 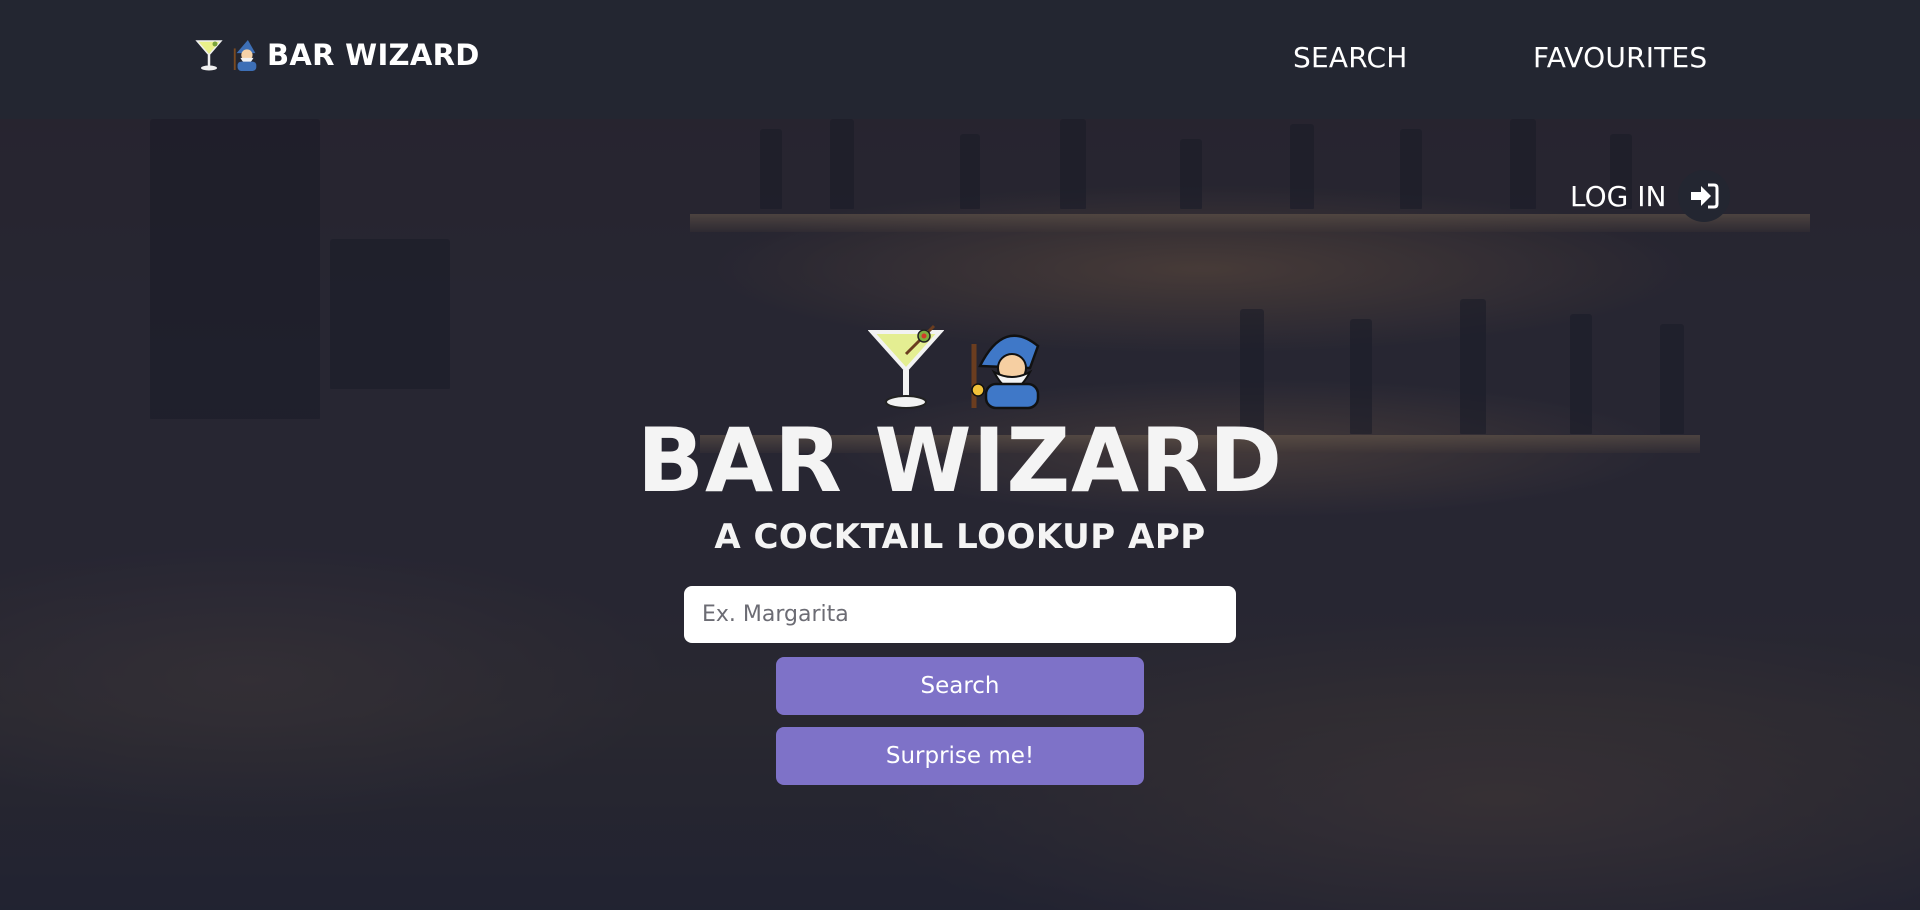 I want to click on brand-logo: BAR WIZARD, so click(x=337, y=55).